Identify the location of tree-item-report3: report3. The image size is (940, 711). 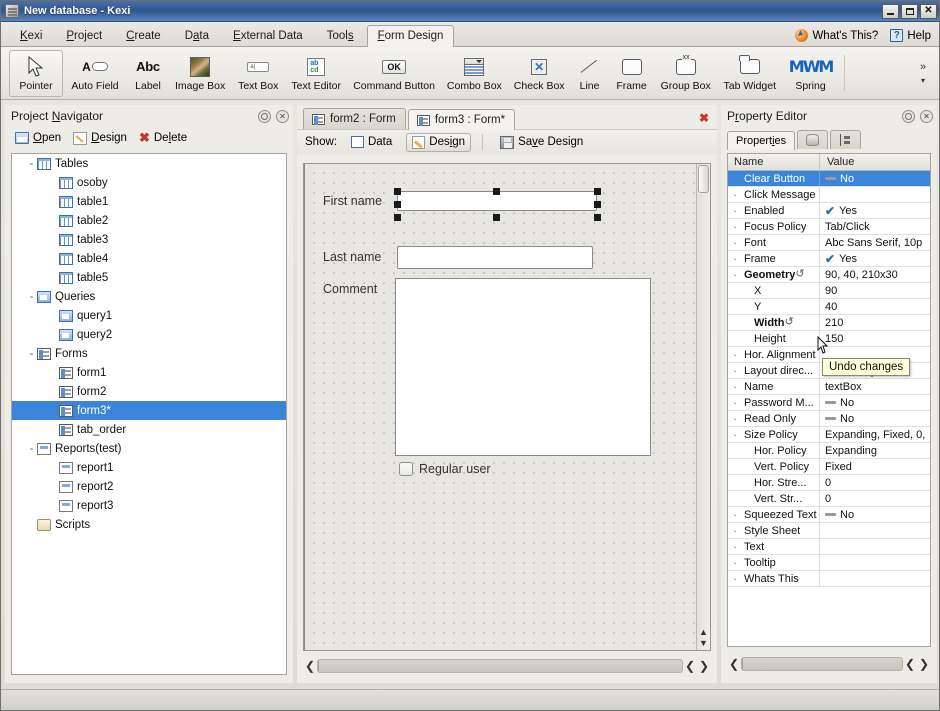
(149, 505).